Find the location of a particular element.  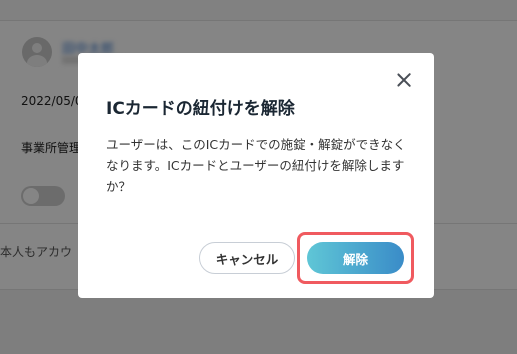

unlink-button: 解除 is located at coordinates (355, 258).